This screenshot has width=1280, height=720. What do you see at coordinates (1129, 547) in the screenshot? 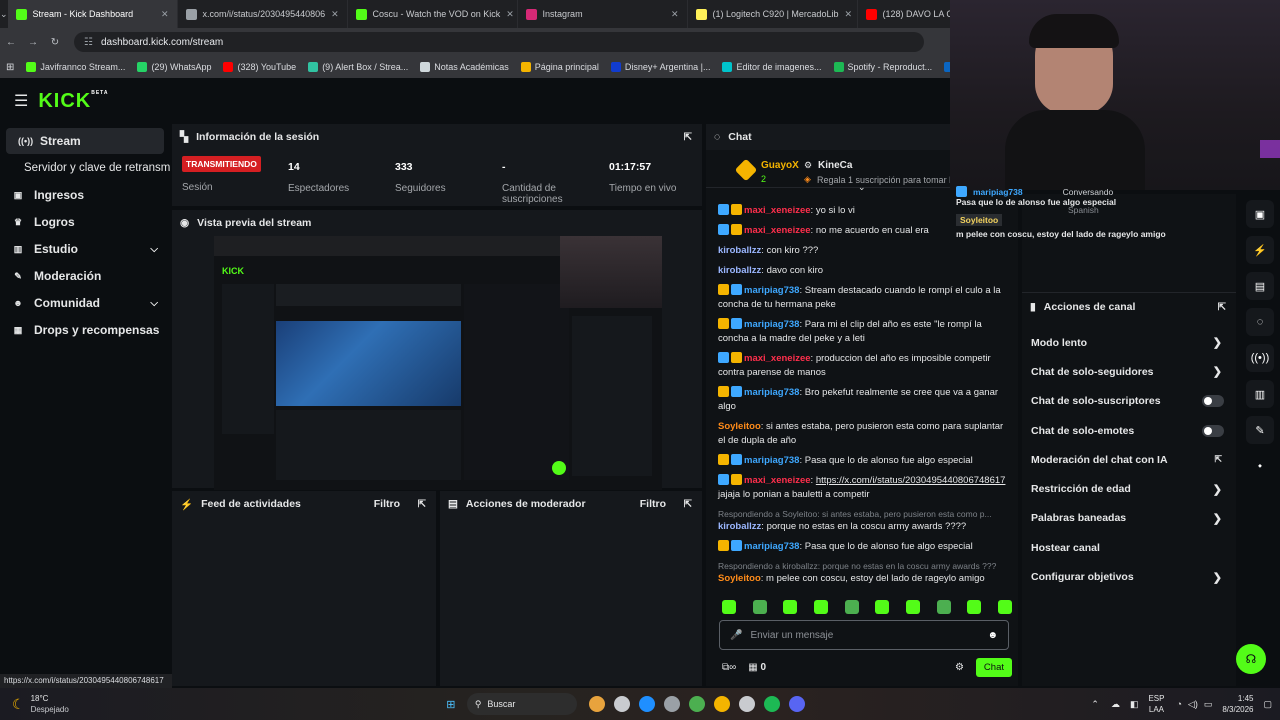
I see `channel-action-7: Hostear canal` at bounding box center [1129, 547].